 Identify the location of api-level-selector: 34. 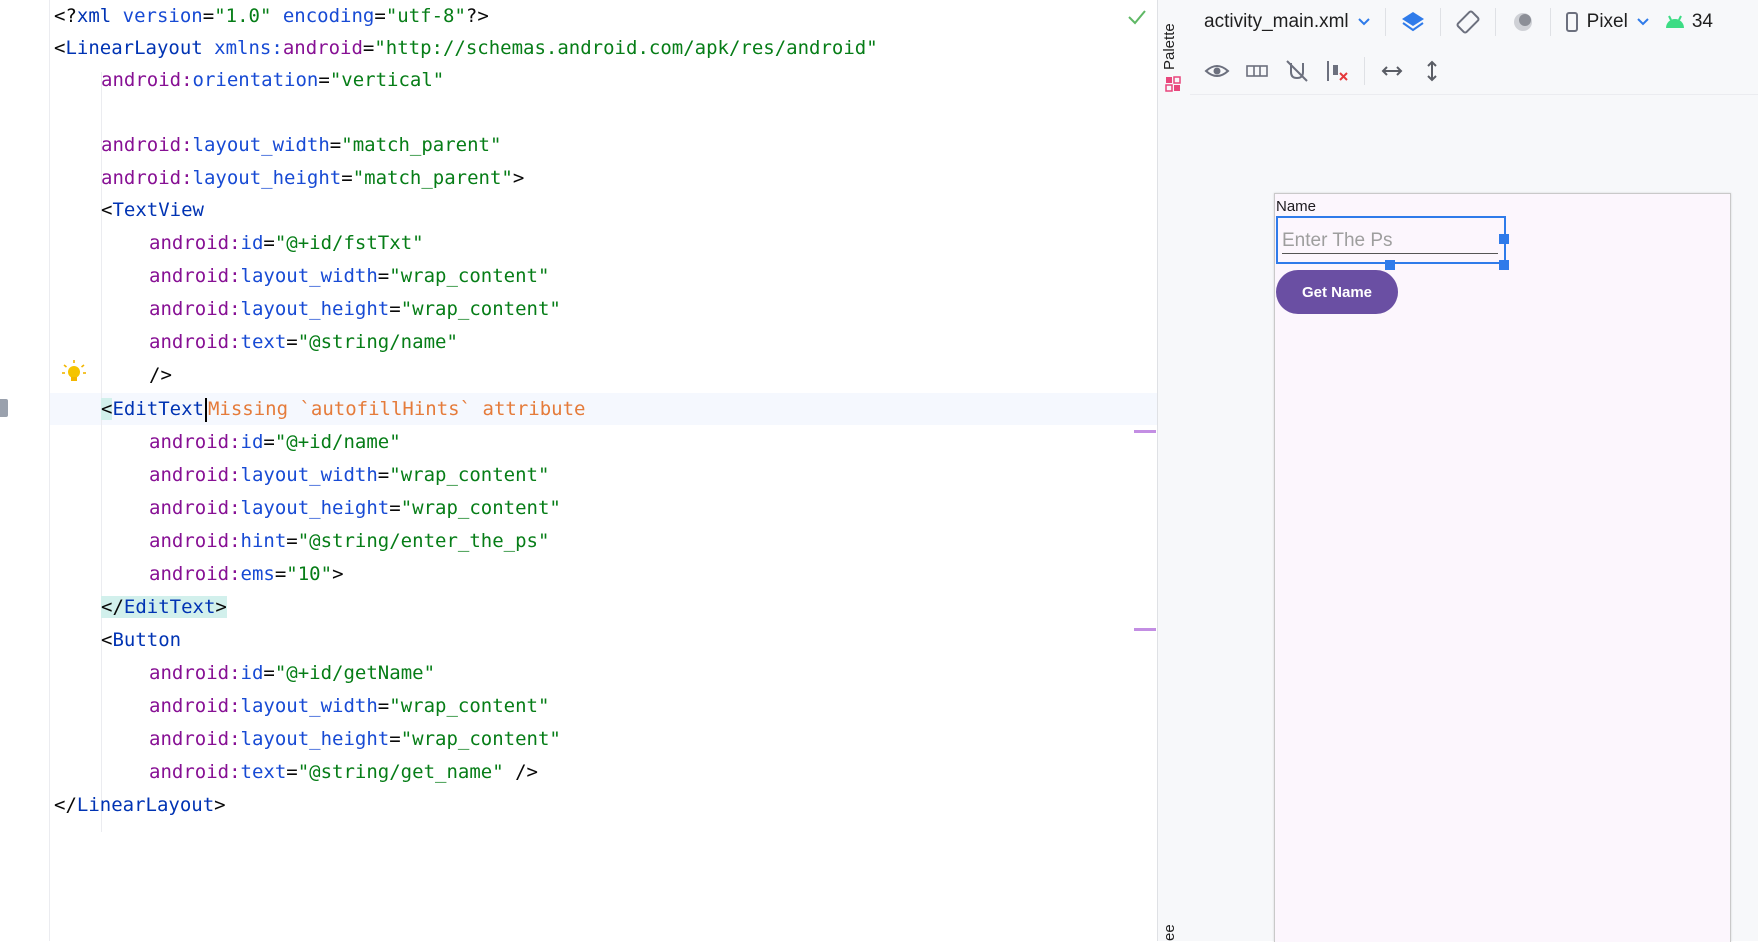
(1688, 22).